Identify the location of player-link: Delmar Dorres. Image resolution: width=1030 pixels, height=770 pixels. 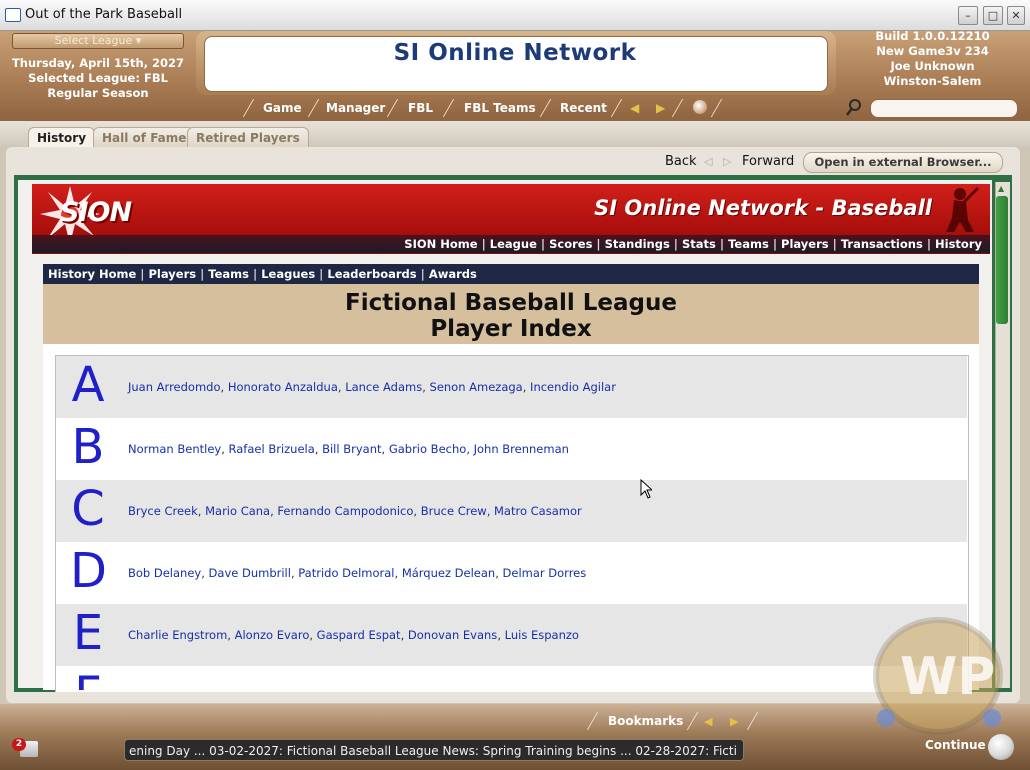
(545, 573).